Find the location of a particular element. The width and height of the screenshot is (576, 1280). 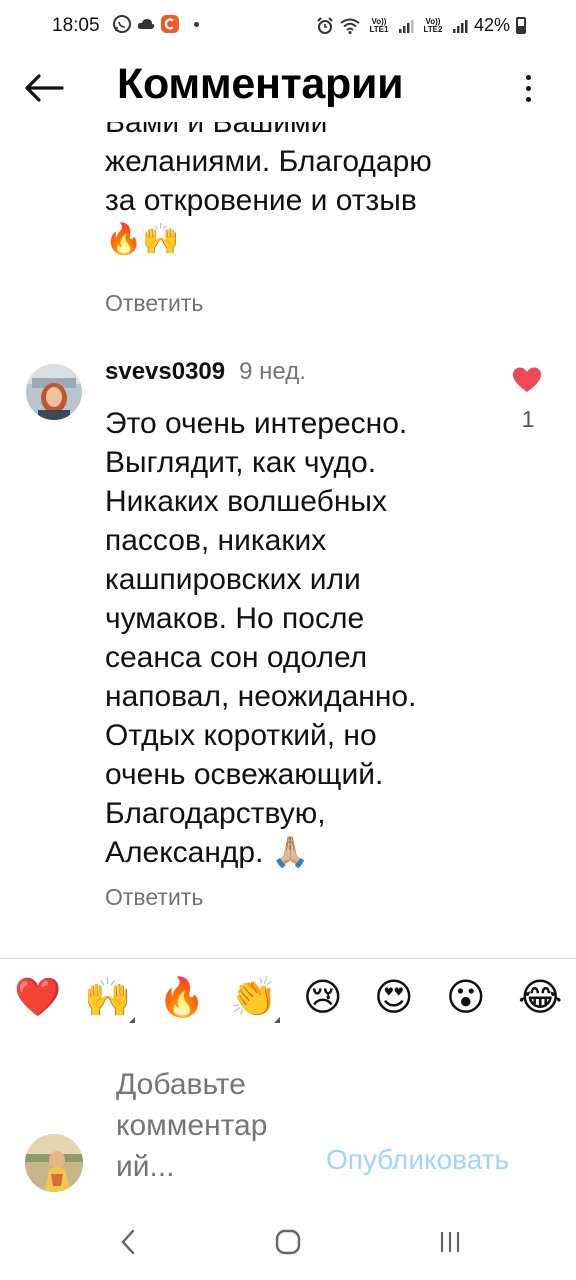

comment-username: svevs0309 is located at coordinates (165, 372).